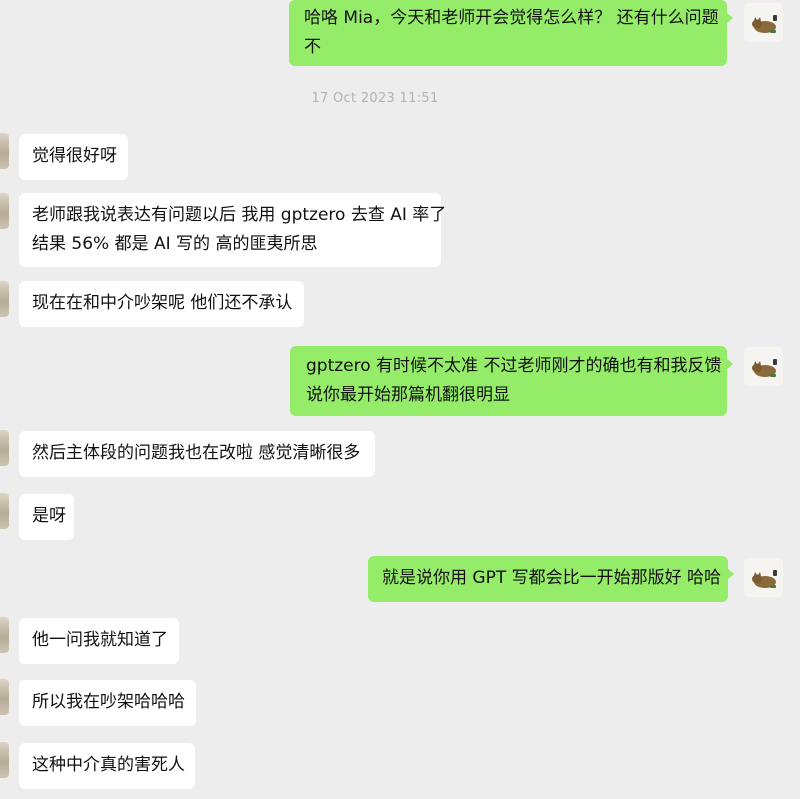 Image resolution: width=800 pixels, height=799 pixels. I want to click on message-line: 这种中介真的害死人, so click(108, 765).